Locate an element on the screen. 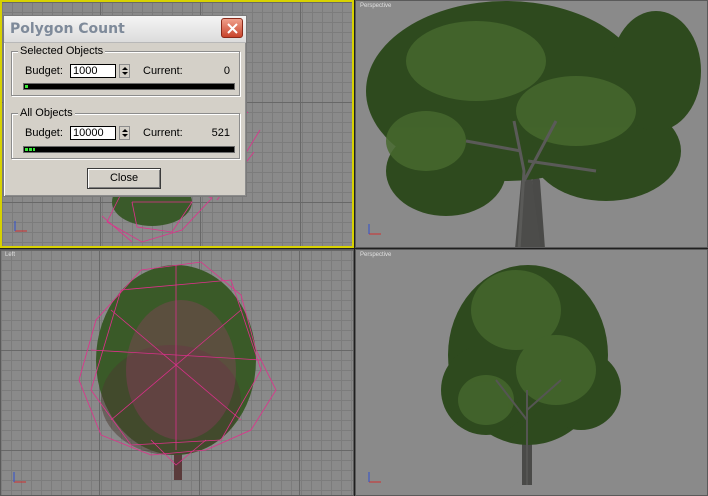 The height and width of the screenshot is (496, 708). selected-current-value: 0 is located at coordinates (226, 71).